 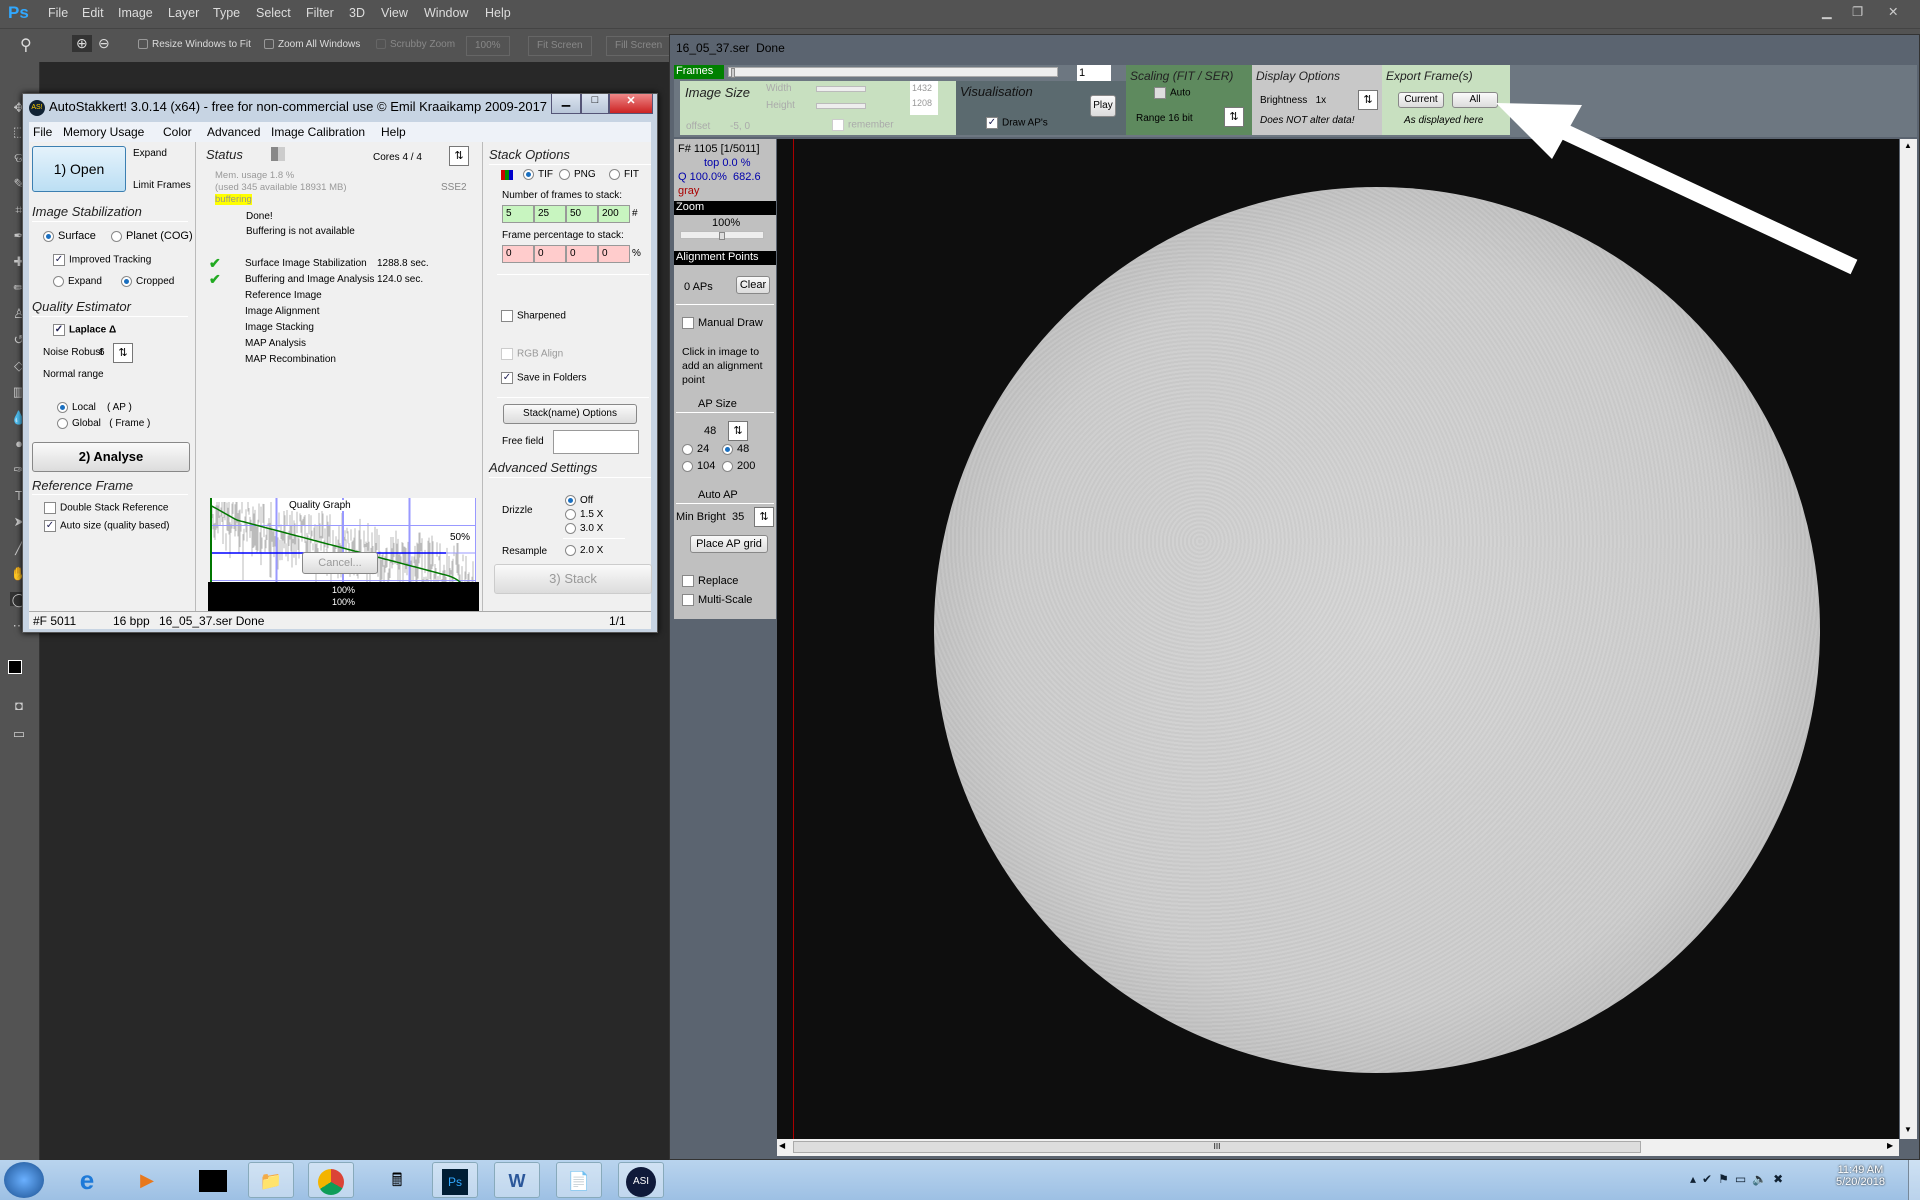 I want to click on laplace-checkbox: ✓ Laplace Δ, so click(x=84, y=330).